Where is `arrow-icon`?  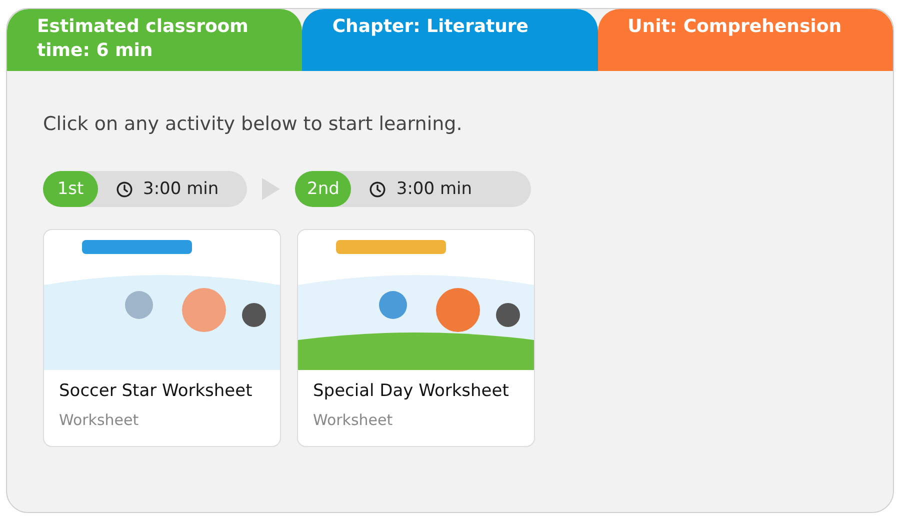 arrow-icon is located at coordinates (271, 189).